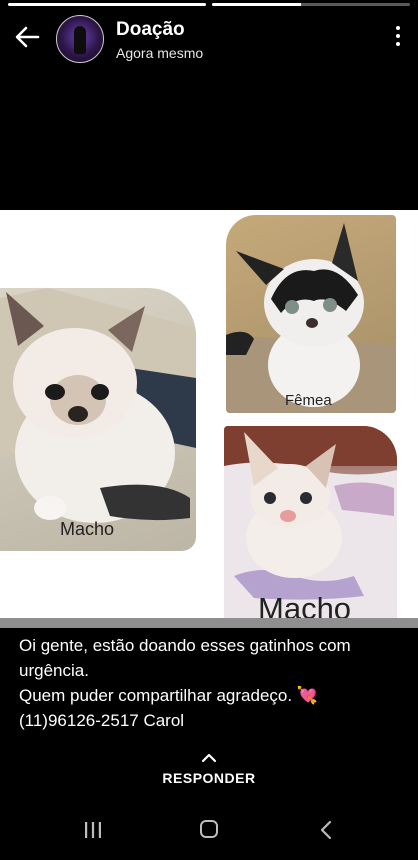 The width and height of the screenshot is (418, 860). I want to click on back-arrow-icon, so click(27, 37).